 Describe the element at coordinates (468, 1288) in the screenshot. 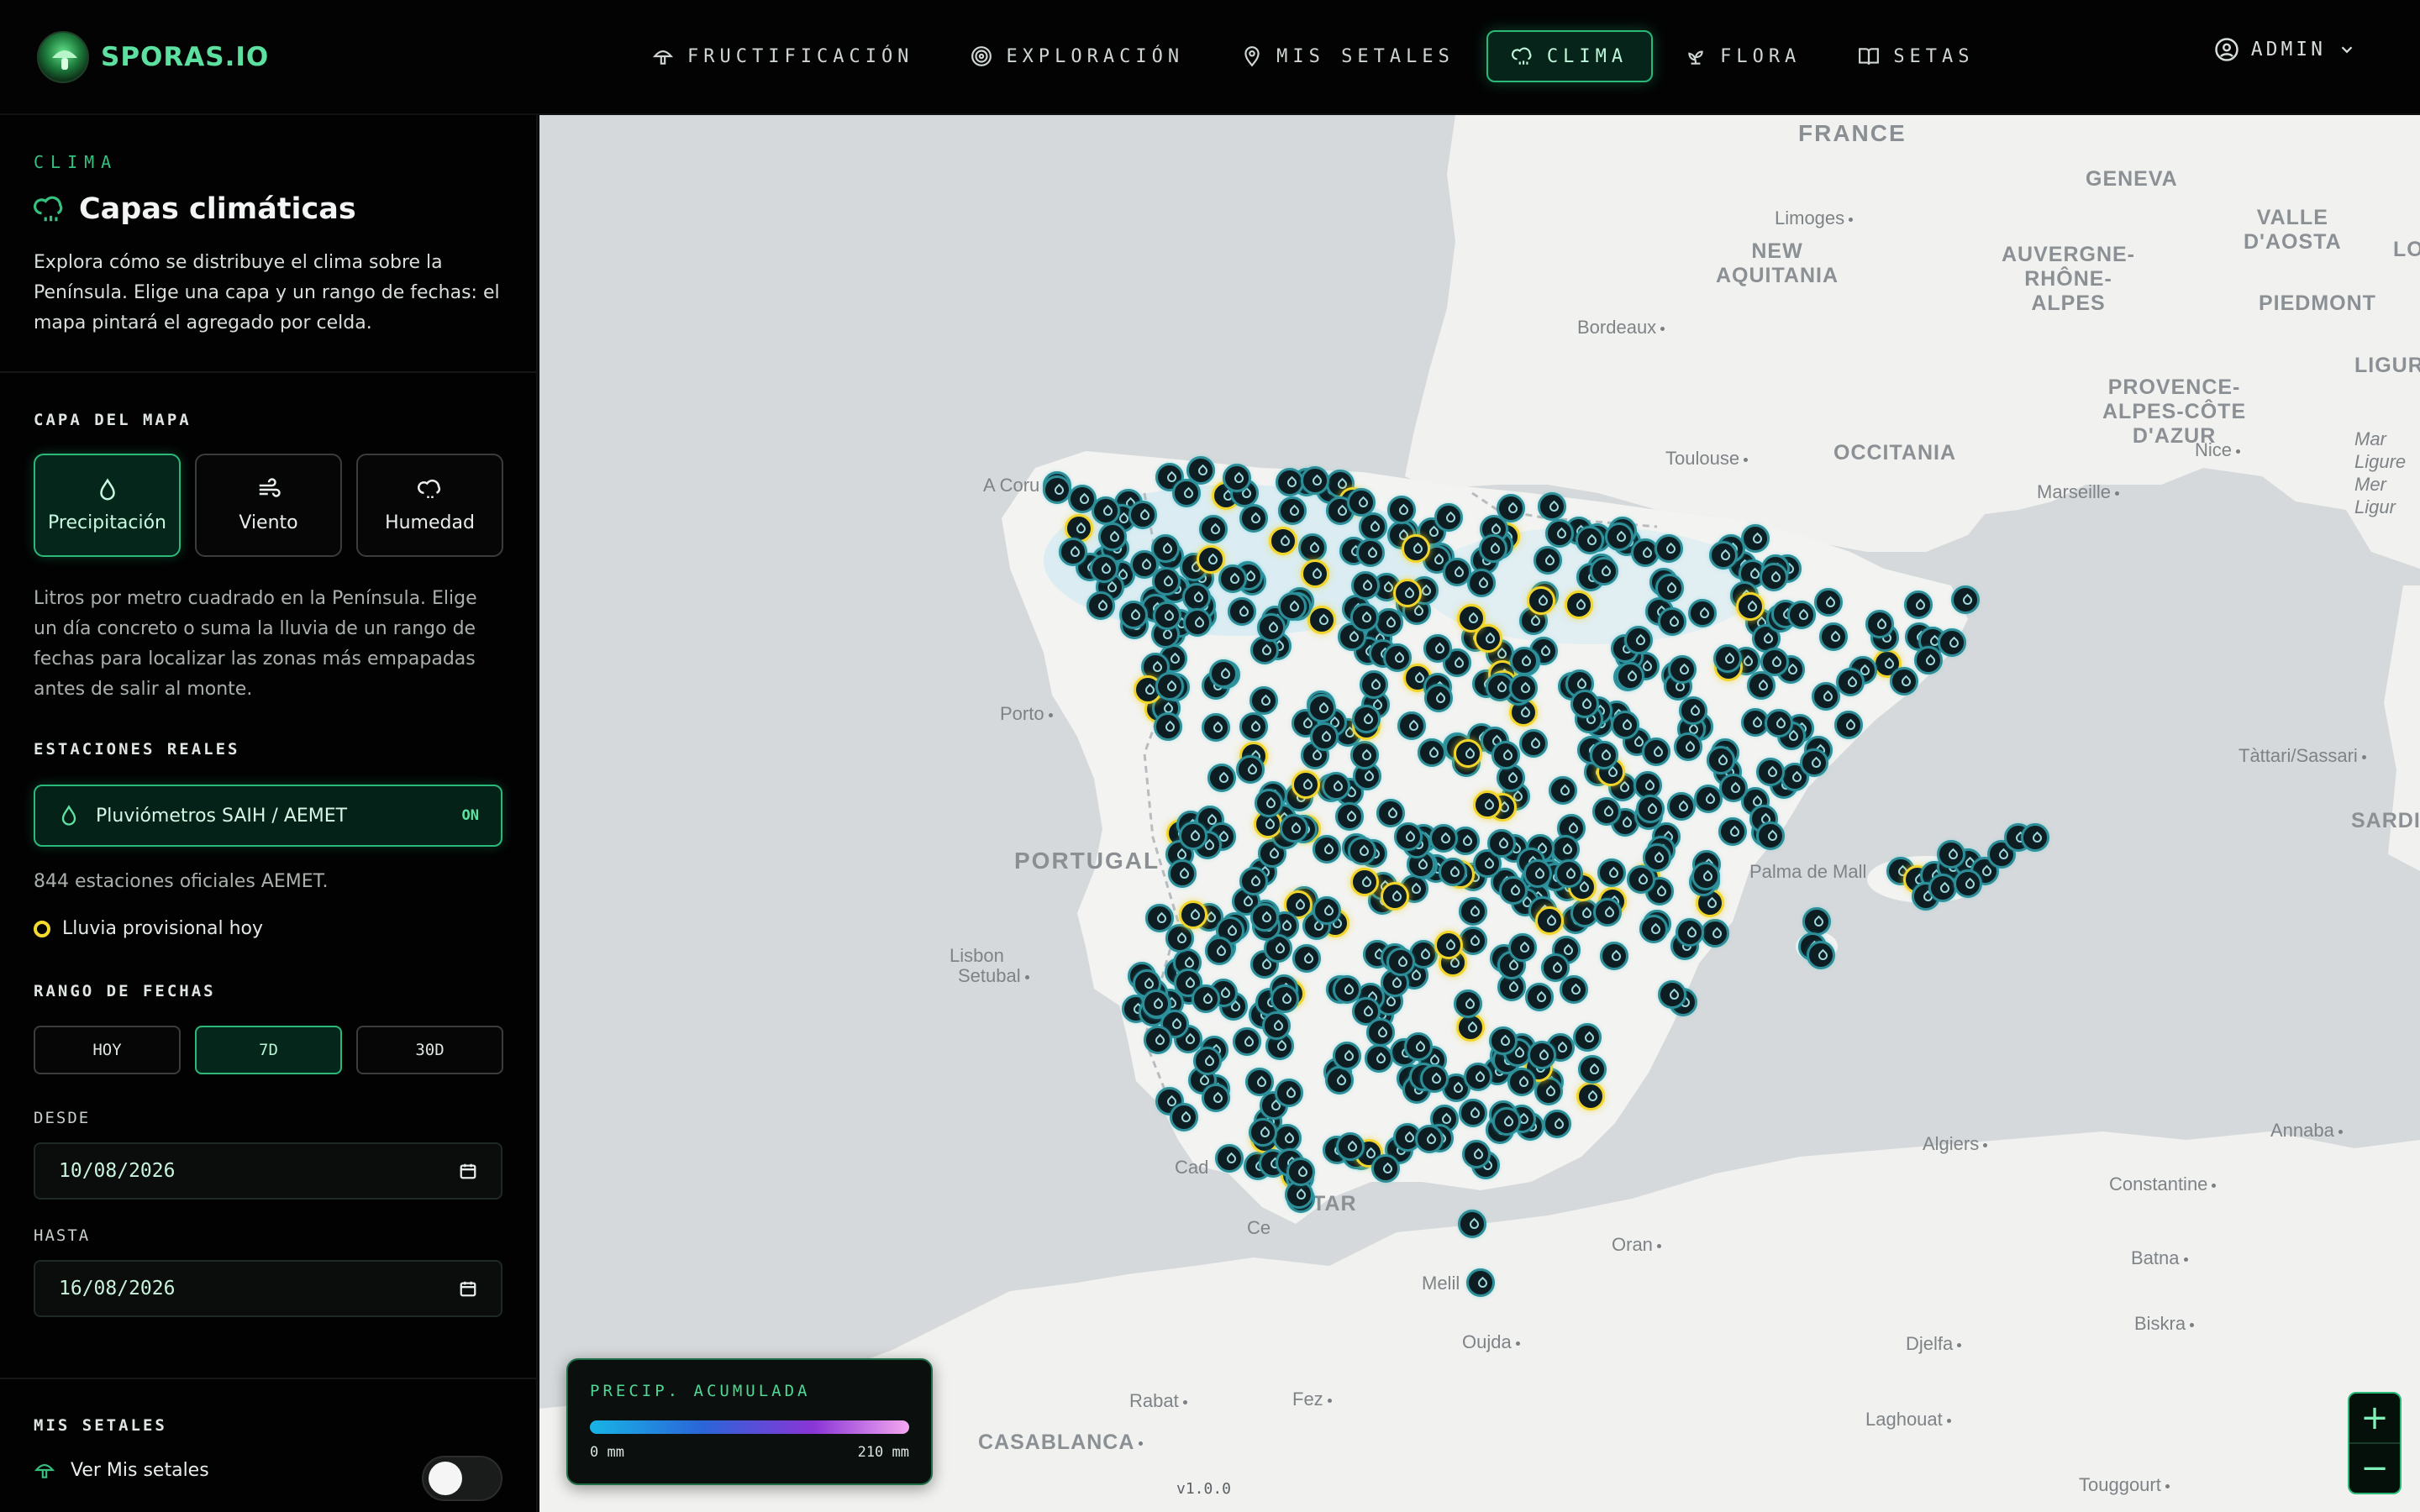

I see `calendar-icon` at that location.